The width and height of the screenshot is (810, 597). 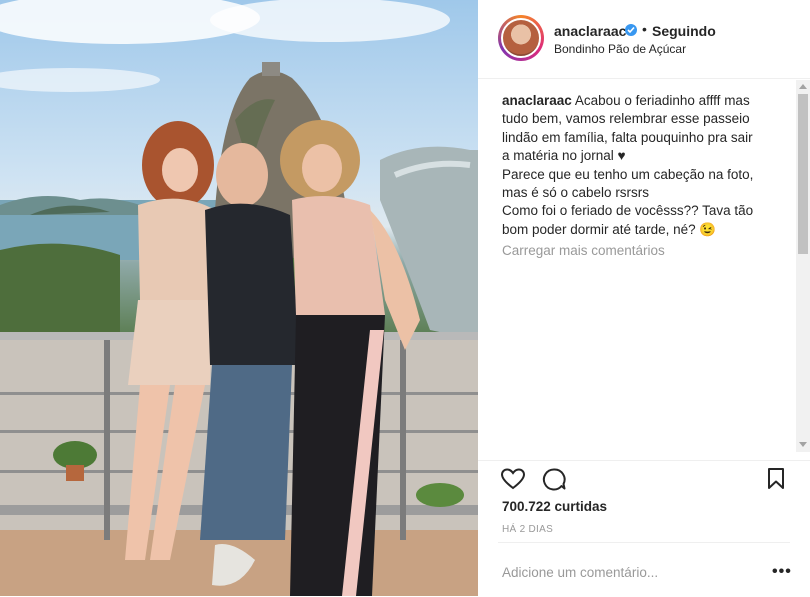 I want to click on comments-scrollbar, so click(x=803, y=266).